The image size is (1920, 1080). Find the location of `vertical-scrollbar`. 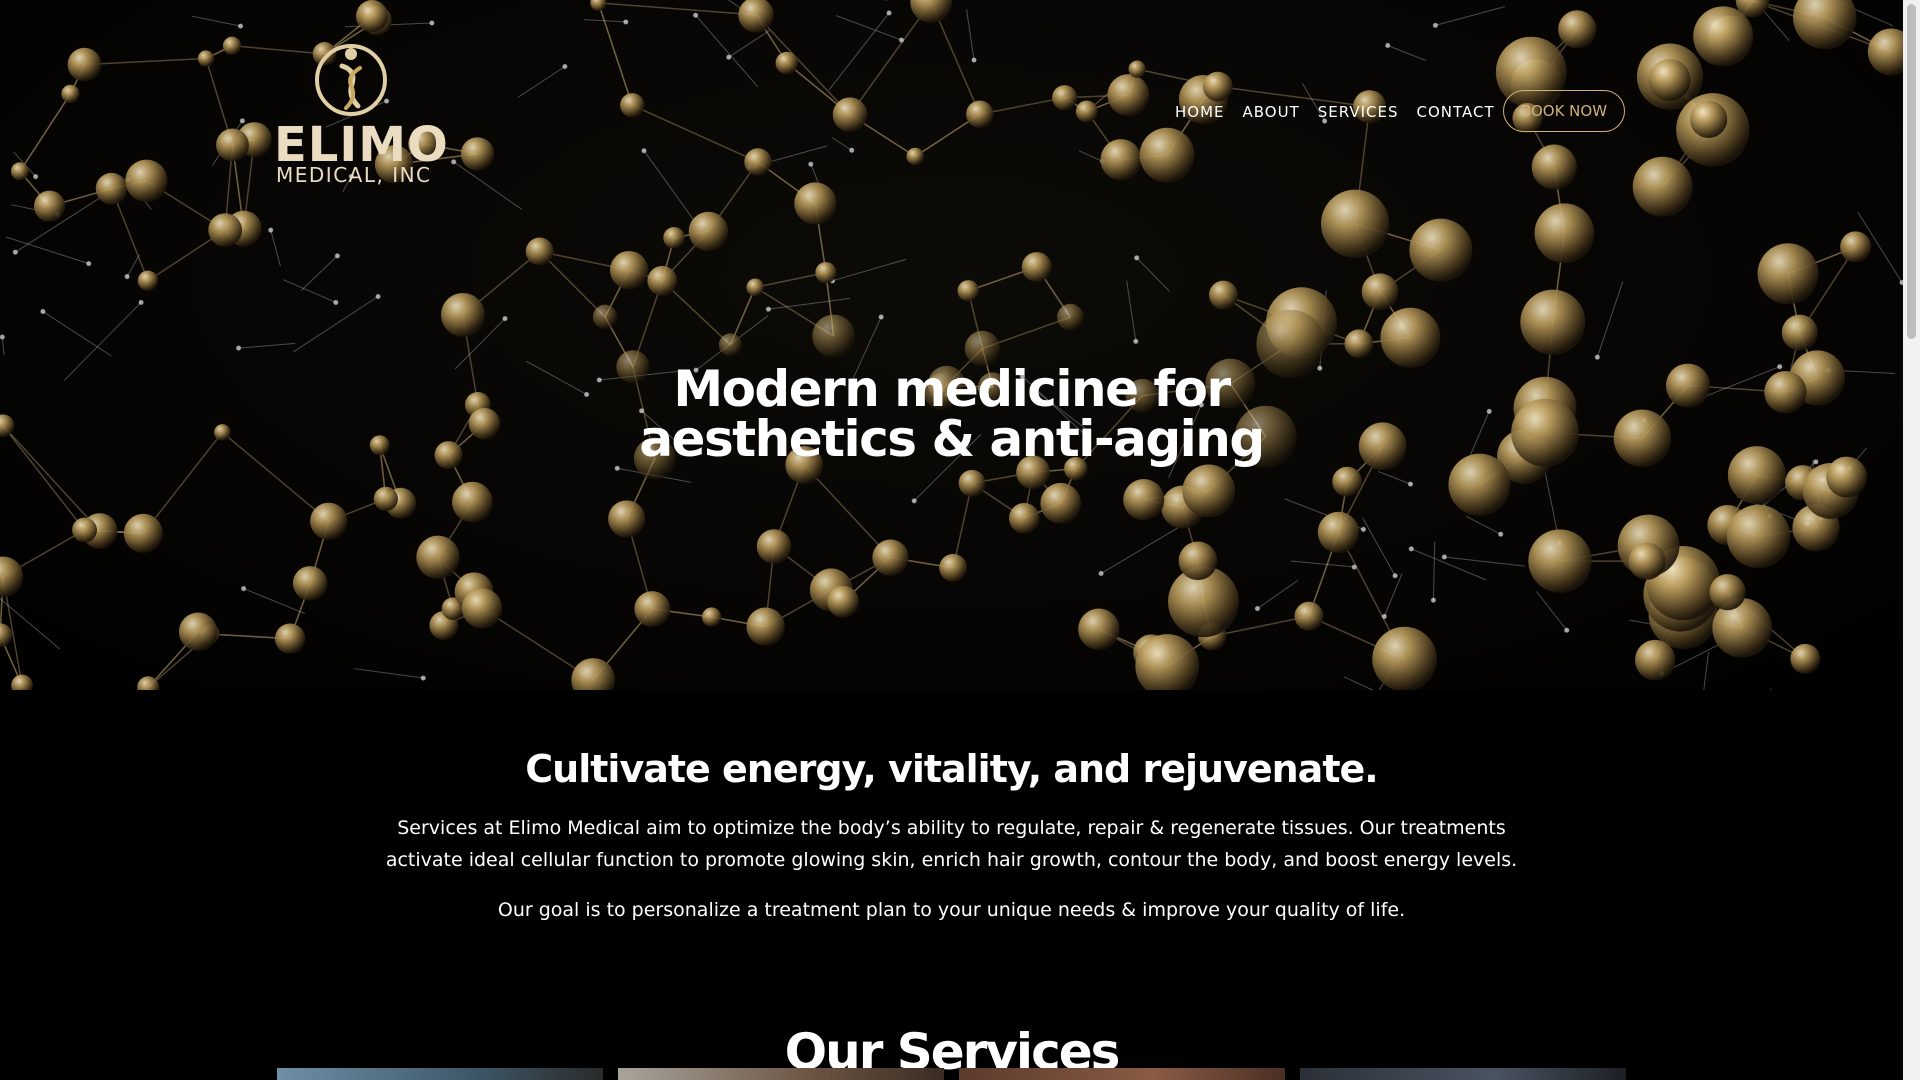

vertical-scrollbar is located at coordinates (1911, 540).